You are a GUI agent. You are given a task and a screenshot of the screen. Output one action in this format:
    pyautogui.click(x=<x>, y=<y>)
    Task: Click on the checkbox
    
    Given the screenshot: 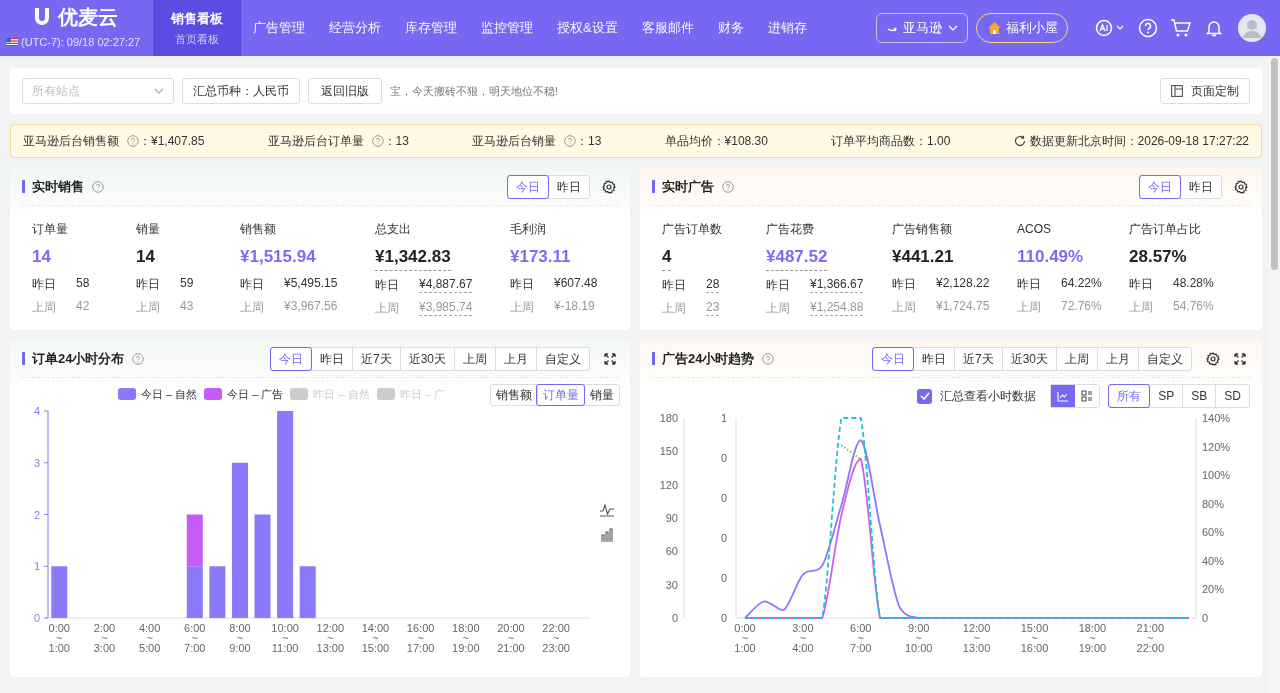 What is the action you would take?
    pyautogui.click(x=925, y=396)
    